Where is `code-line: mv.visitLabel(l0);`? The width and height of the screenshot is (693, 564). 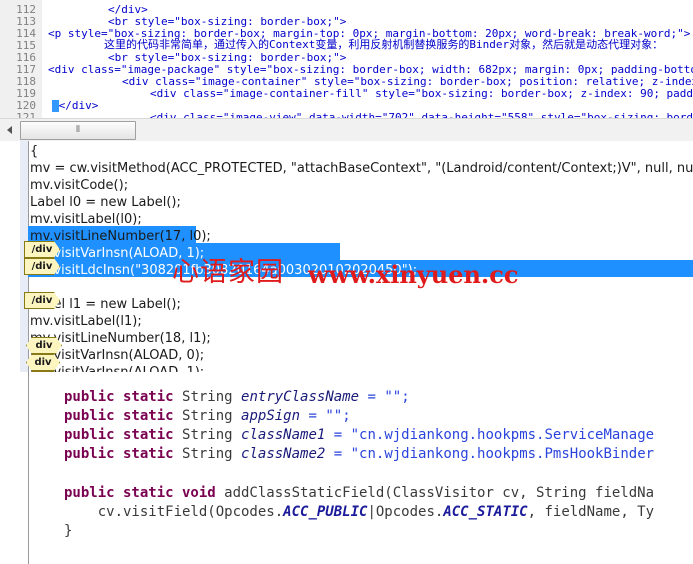 code-line: mv.visitLabel(l0); is located at coordinates (86, 219).